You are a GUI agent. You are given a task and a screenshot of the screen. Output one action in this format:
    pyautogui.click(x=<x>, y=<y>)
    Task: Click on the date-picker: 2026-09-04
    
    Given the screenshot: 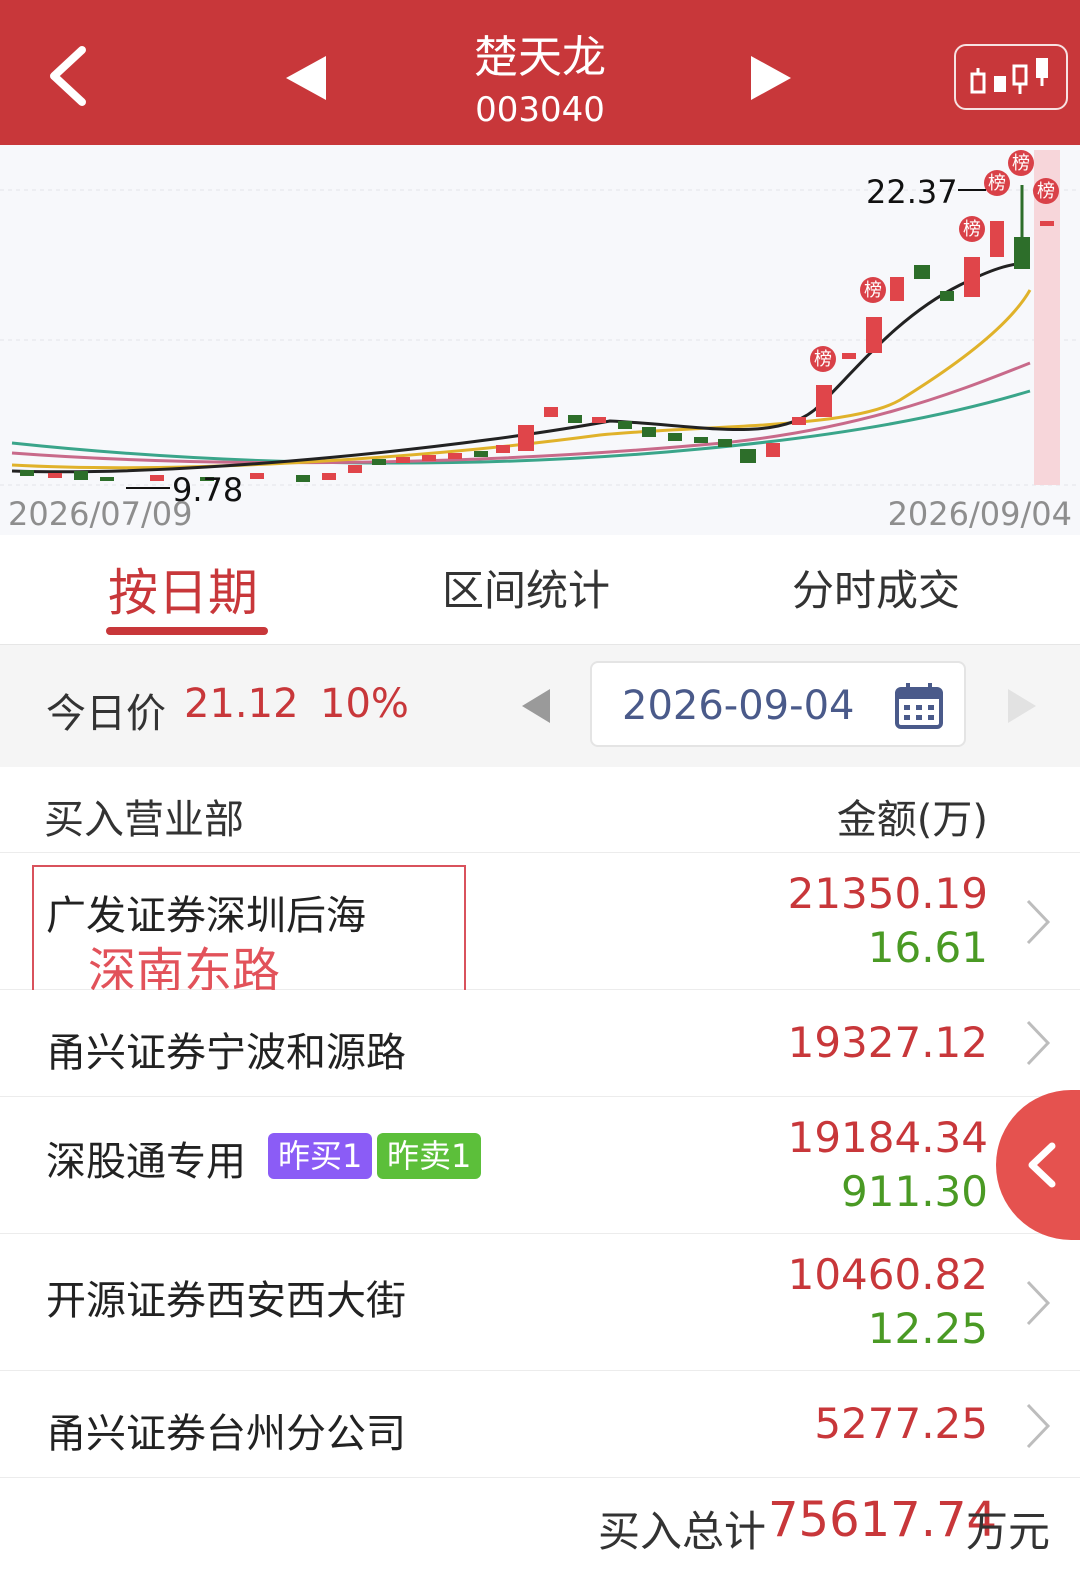 What is the action you would take?
    pyautogui.click(x=778, y=704)
    